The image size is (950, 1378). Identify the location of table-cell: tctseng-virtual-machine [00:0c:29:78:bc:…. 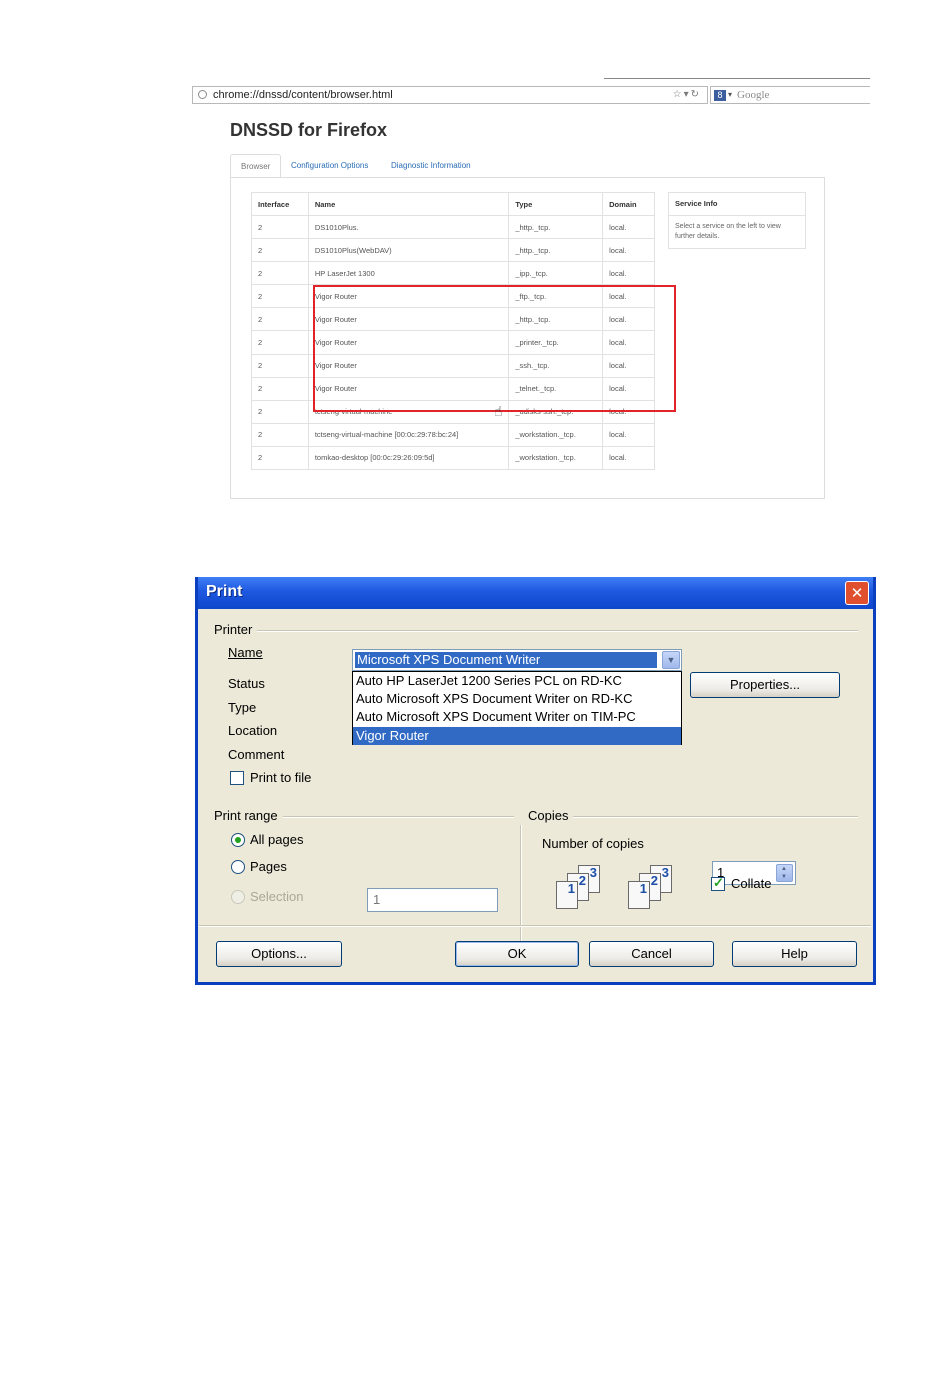
(408, 434).